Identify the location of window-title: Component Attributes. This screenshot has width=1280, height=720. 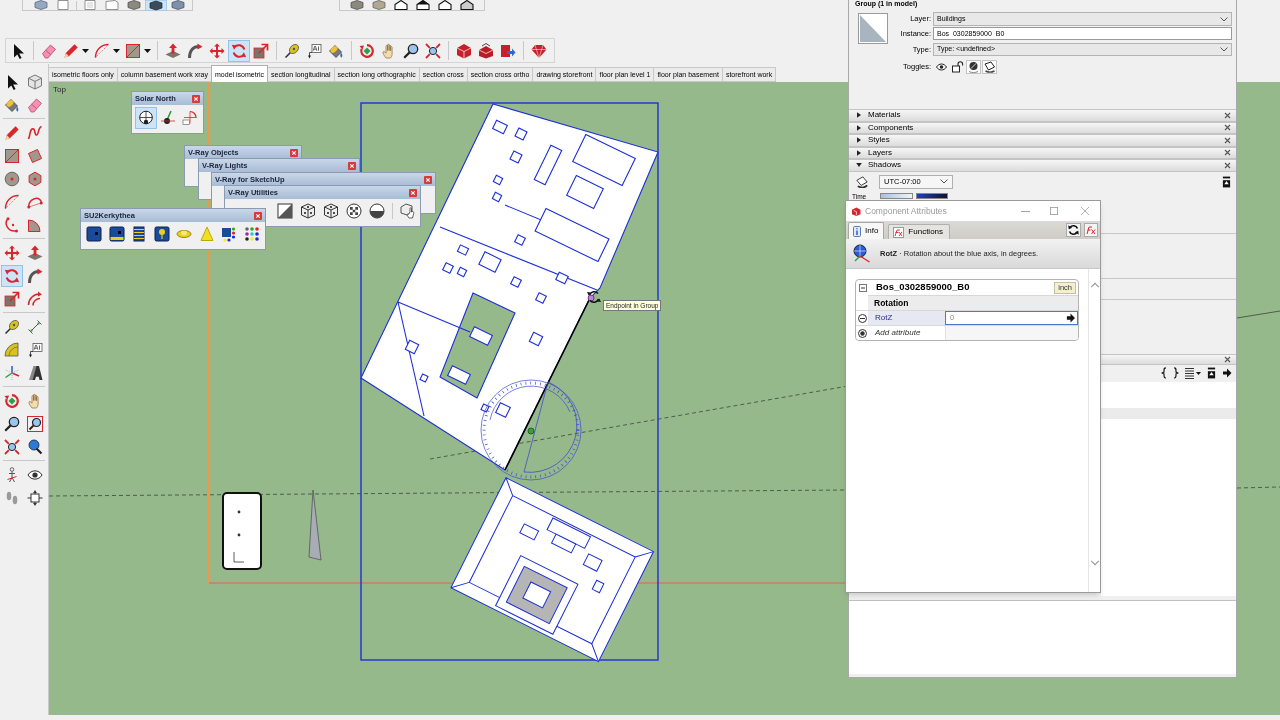
(906, 211).